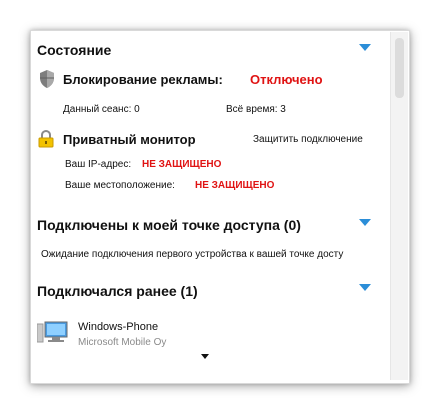 The height and width of the screenshot is (410, 434). I want to click on status-section-header: Состояние, so click(74, 50).